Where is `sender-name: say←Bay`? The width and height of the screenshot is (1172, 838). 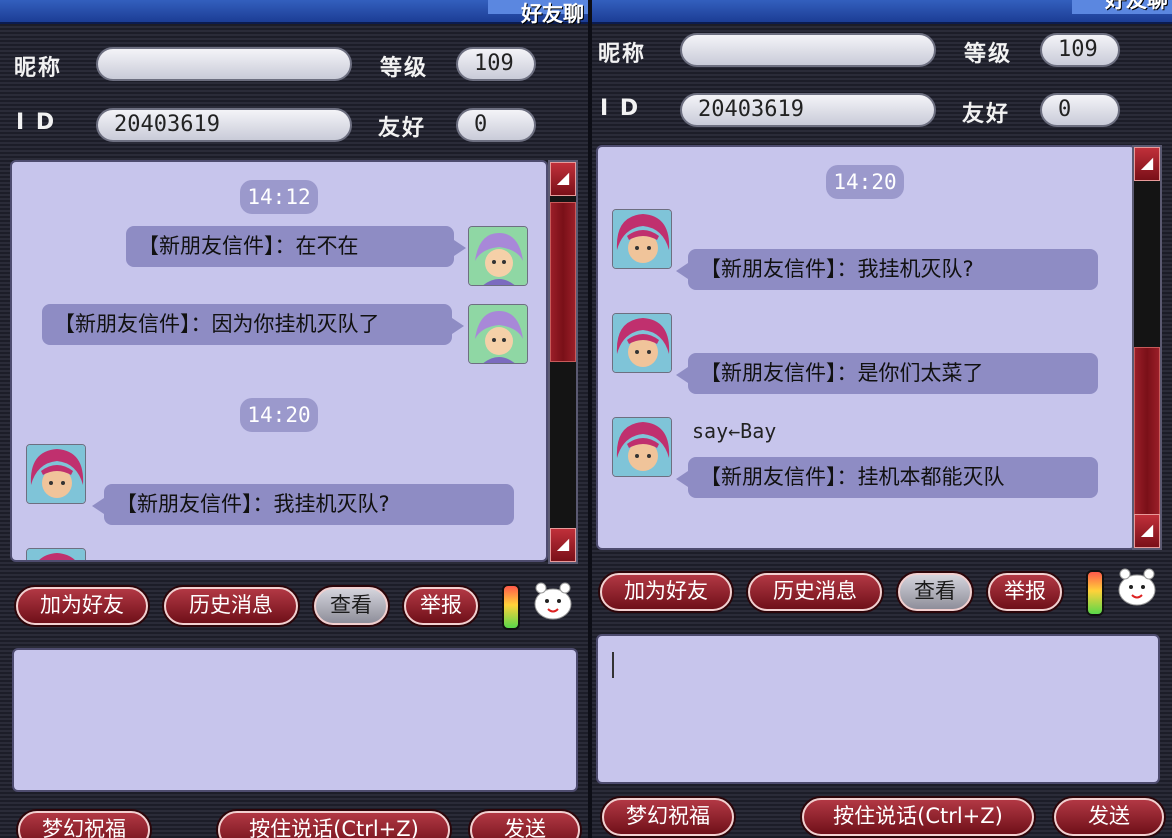 sender-name: say←Bay is located at coordinates (734, 431).